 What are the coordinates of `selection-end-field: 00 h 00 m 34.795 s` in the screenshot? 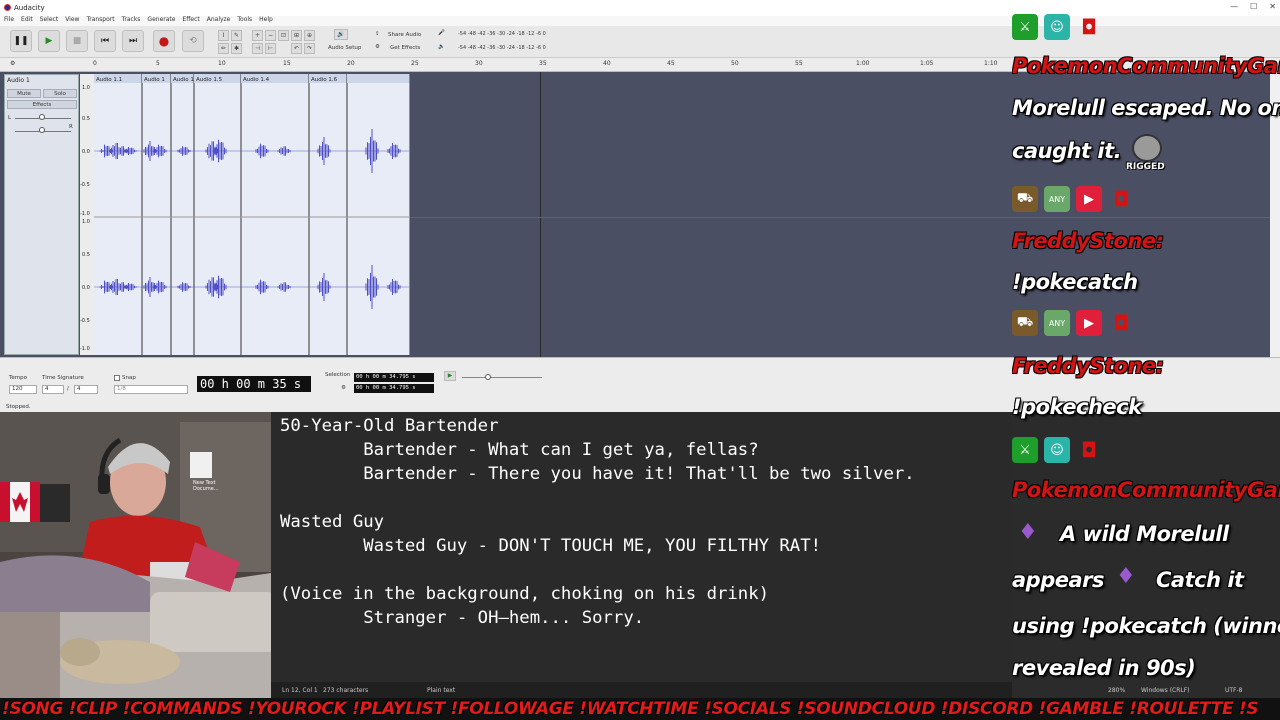 It's located at (394, 388).